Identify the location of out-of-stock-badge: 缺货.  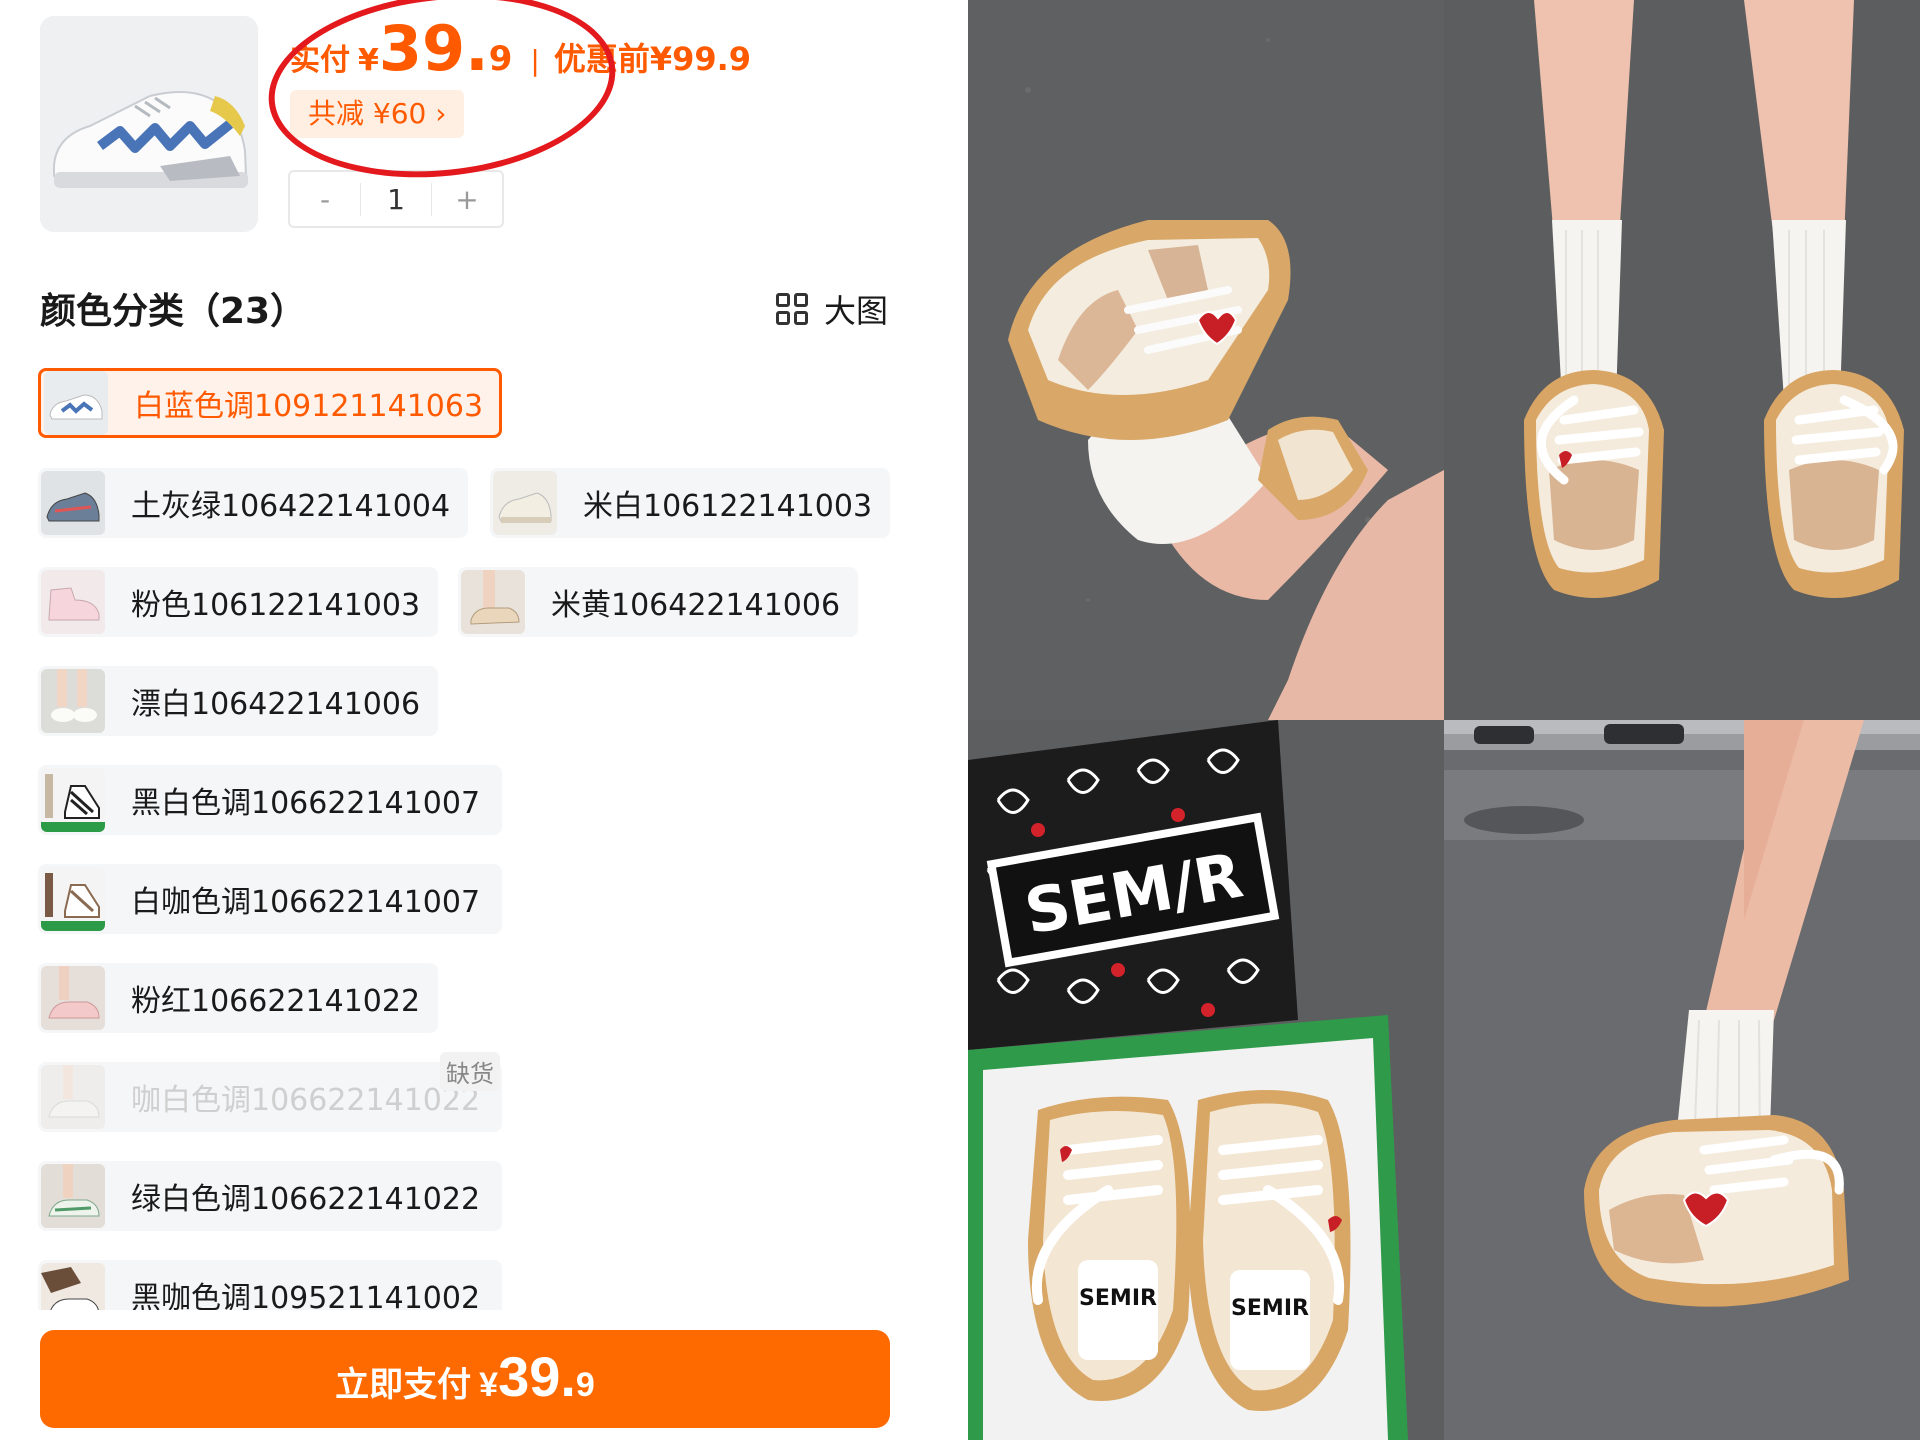
(470, 1071).